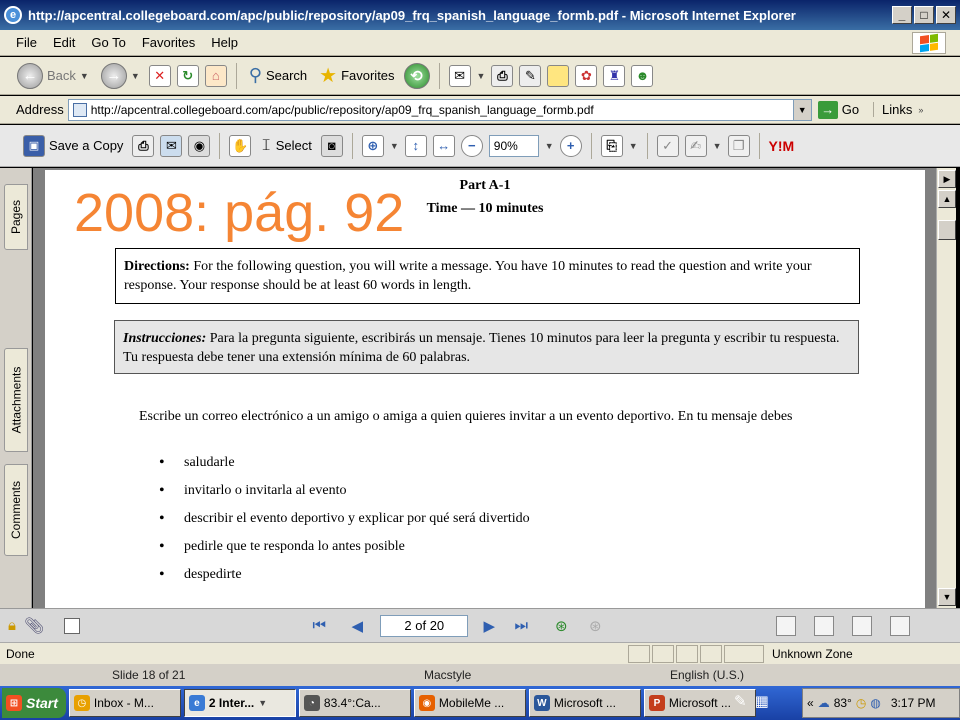 The width and height of the screenshot is (960, 720). What do you see at coordinates (471, 145) in the screenshot?
I see `zoom-out-icon: −` at bounding box center [471, 145].